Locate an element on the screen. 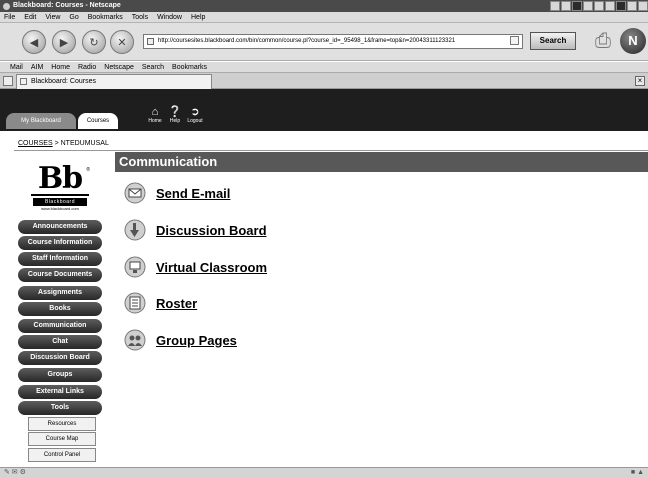 Image resolution: width=648 pixels, height=477 pixels. tool-row-group-pages: Group Pages is located at coordinates (180, 340).